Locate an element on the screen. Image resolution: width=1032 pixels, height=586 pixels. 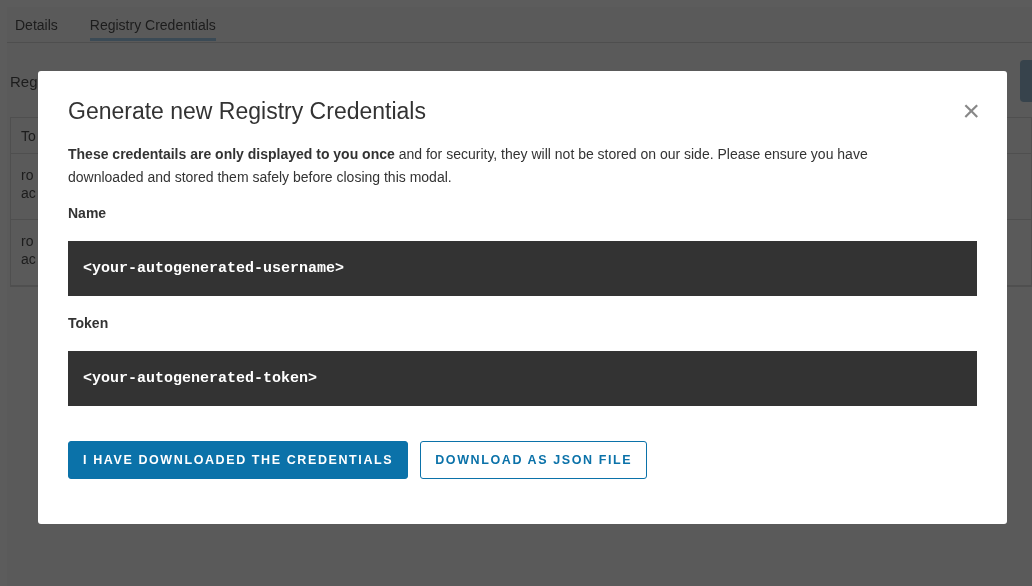
column-header: To is located at coordinates (28, 136).